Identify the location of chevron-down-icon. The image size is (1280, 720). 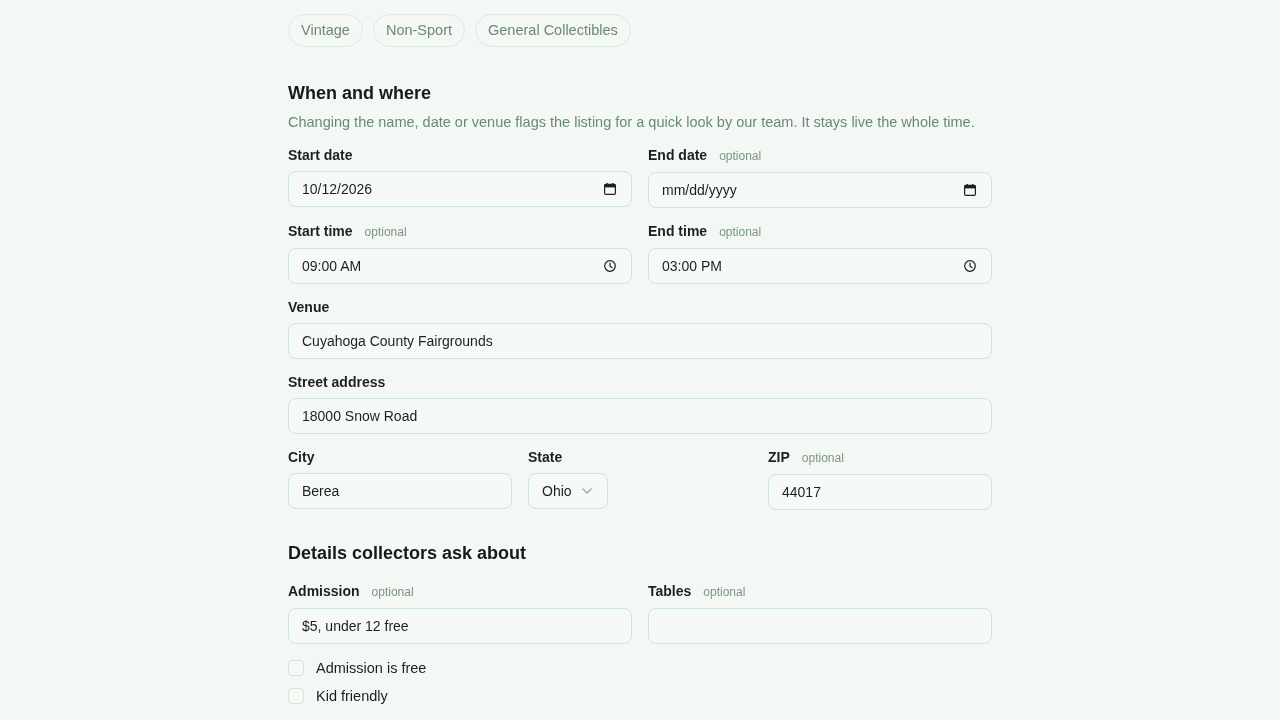
(586, 491).